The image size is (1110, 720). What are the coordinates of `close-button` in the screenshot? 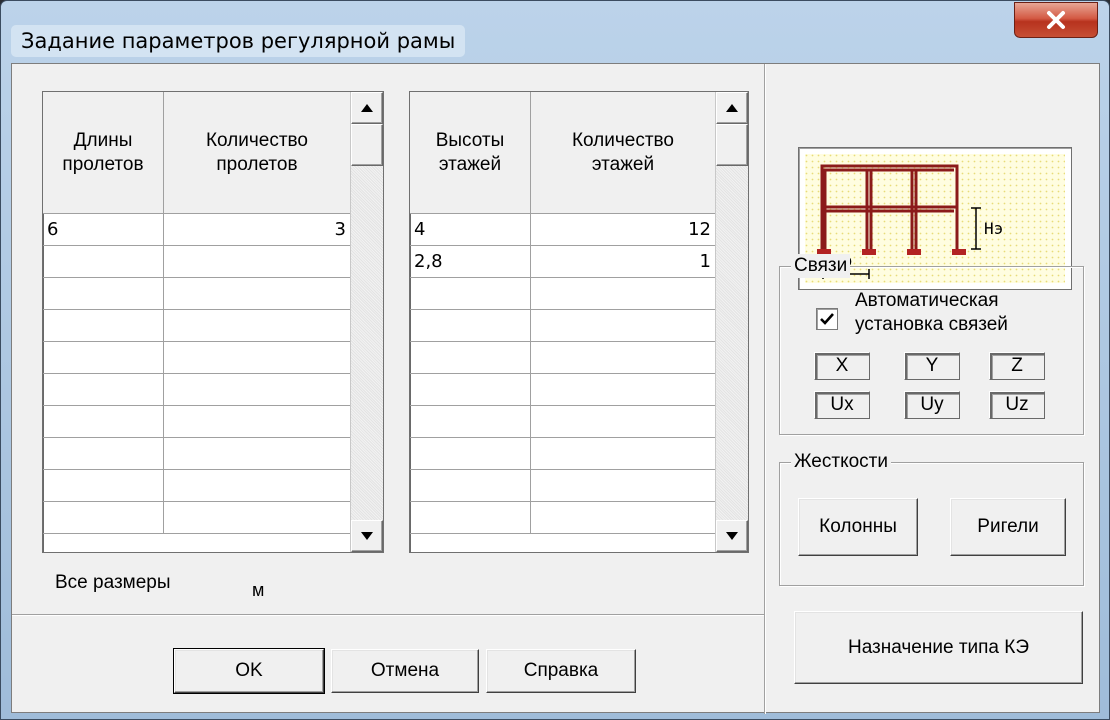 It's located at (1056, 20).